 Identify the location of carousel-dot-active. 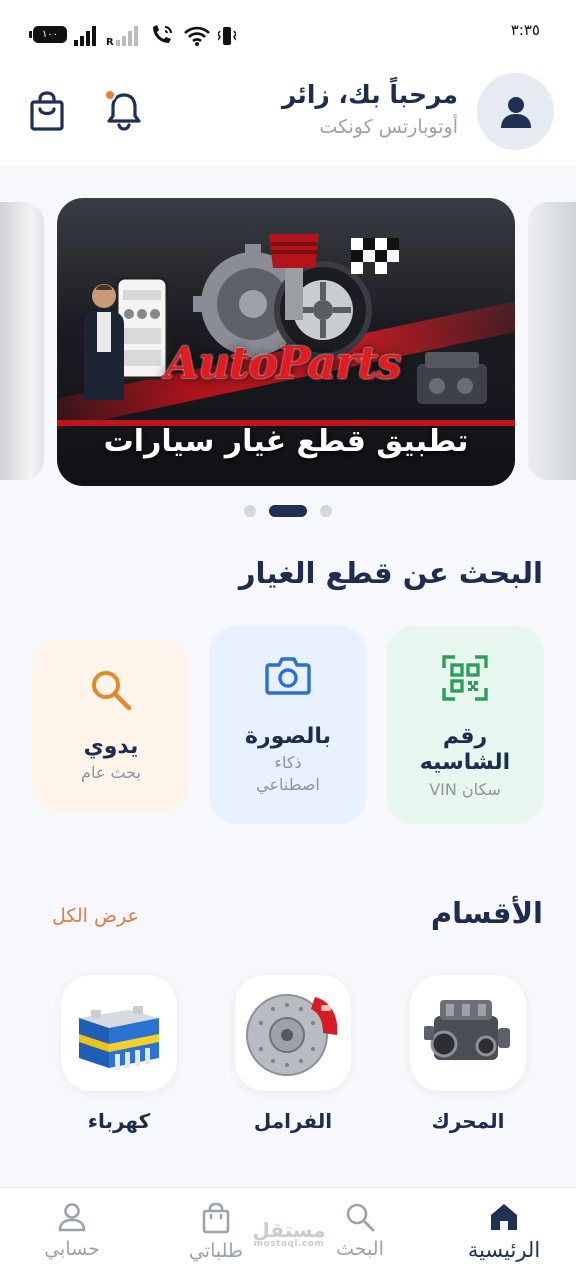
(288, 511).